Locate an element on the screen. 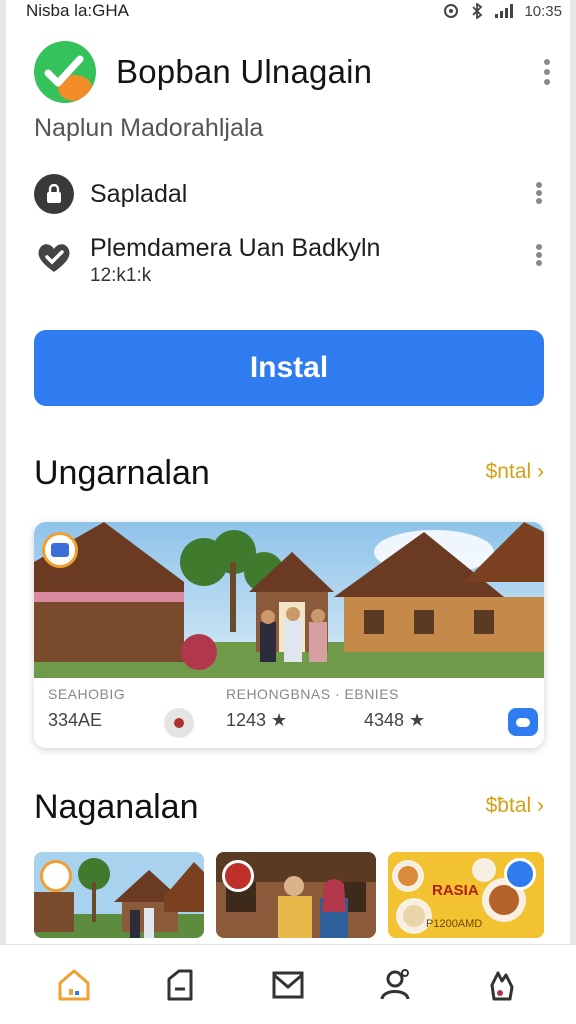 The image size is (576, 1024). location-pin-icon is located at coordinates (179, 723).